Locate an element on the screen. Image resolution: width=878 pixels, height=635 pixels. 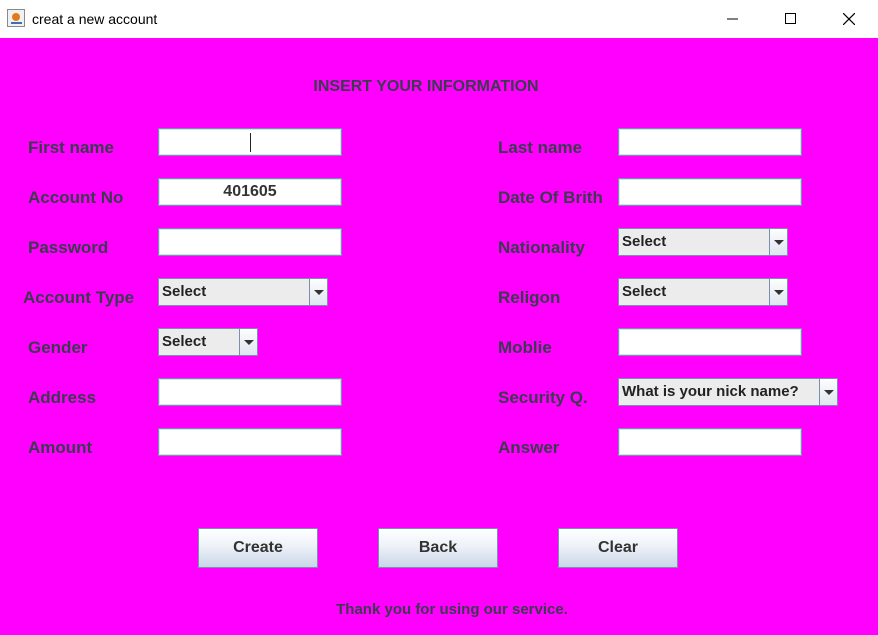
java-cup-icon is located at coordinates (16, 18).